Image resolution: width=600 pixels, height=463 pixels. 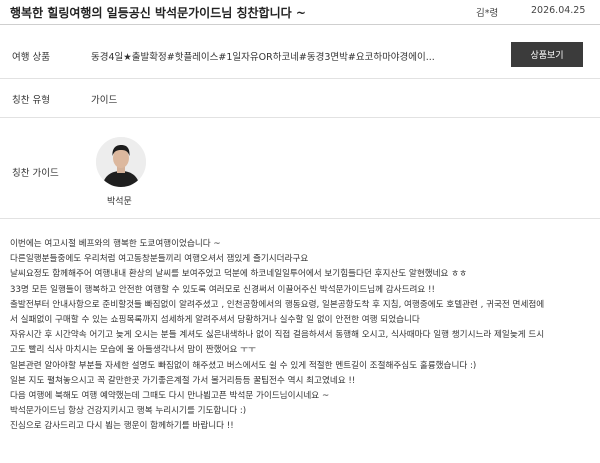 I want to click on review-body-line: 진심으로 감사드리고 다시 뵙는 행운이 함께하기를 바랍니다 !!, so click(x=122, y=426).